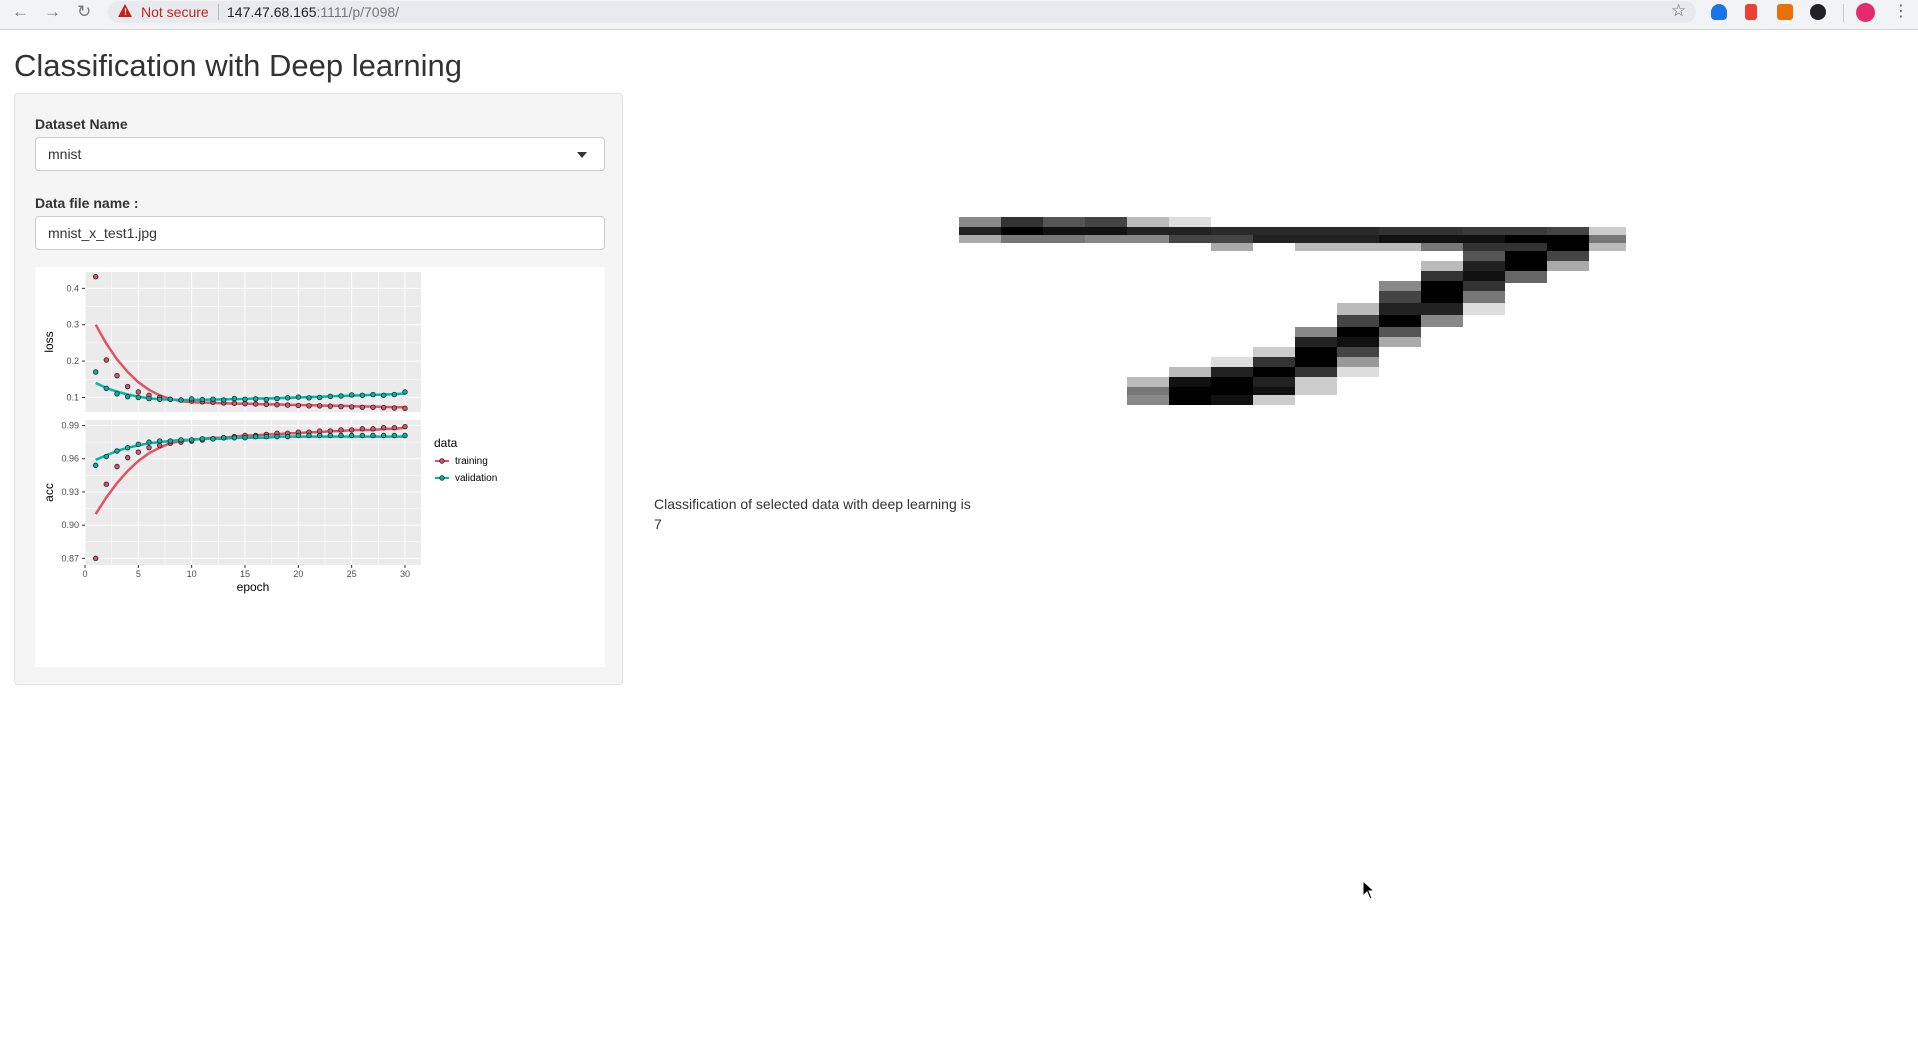 The width and height of the screenshot is (1918, 1037). I want to click on back-arrow-icon: ←, so click(20, 12).